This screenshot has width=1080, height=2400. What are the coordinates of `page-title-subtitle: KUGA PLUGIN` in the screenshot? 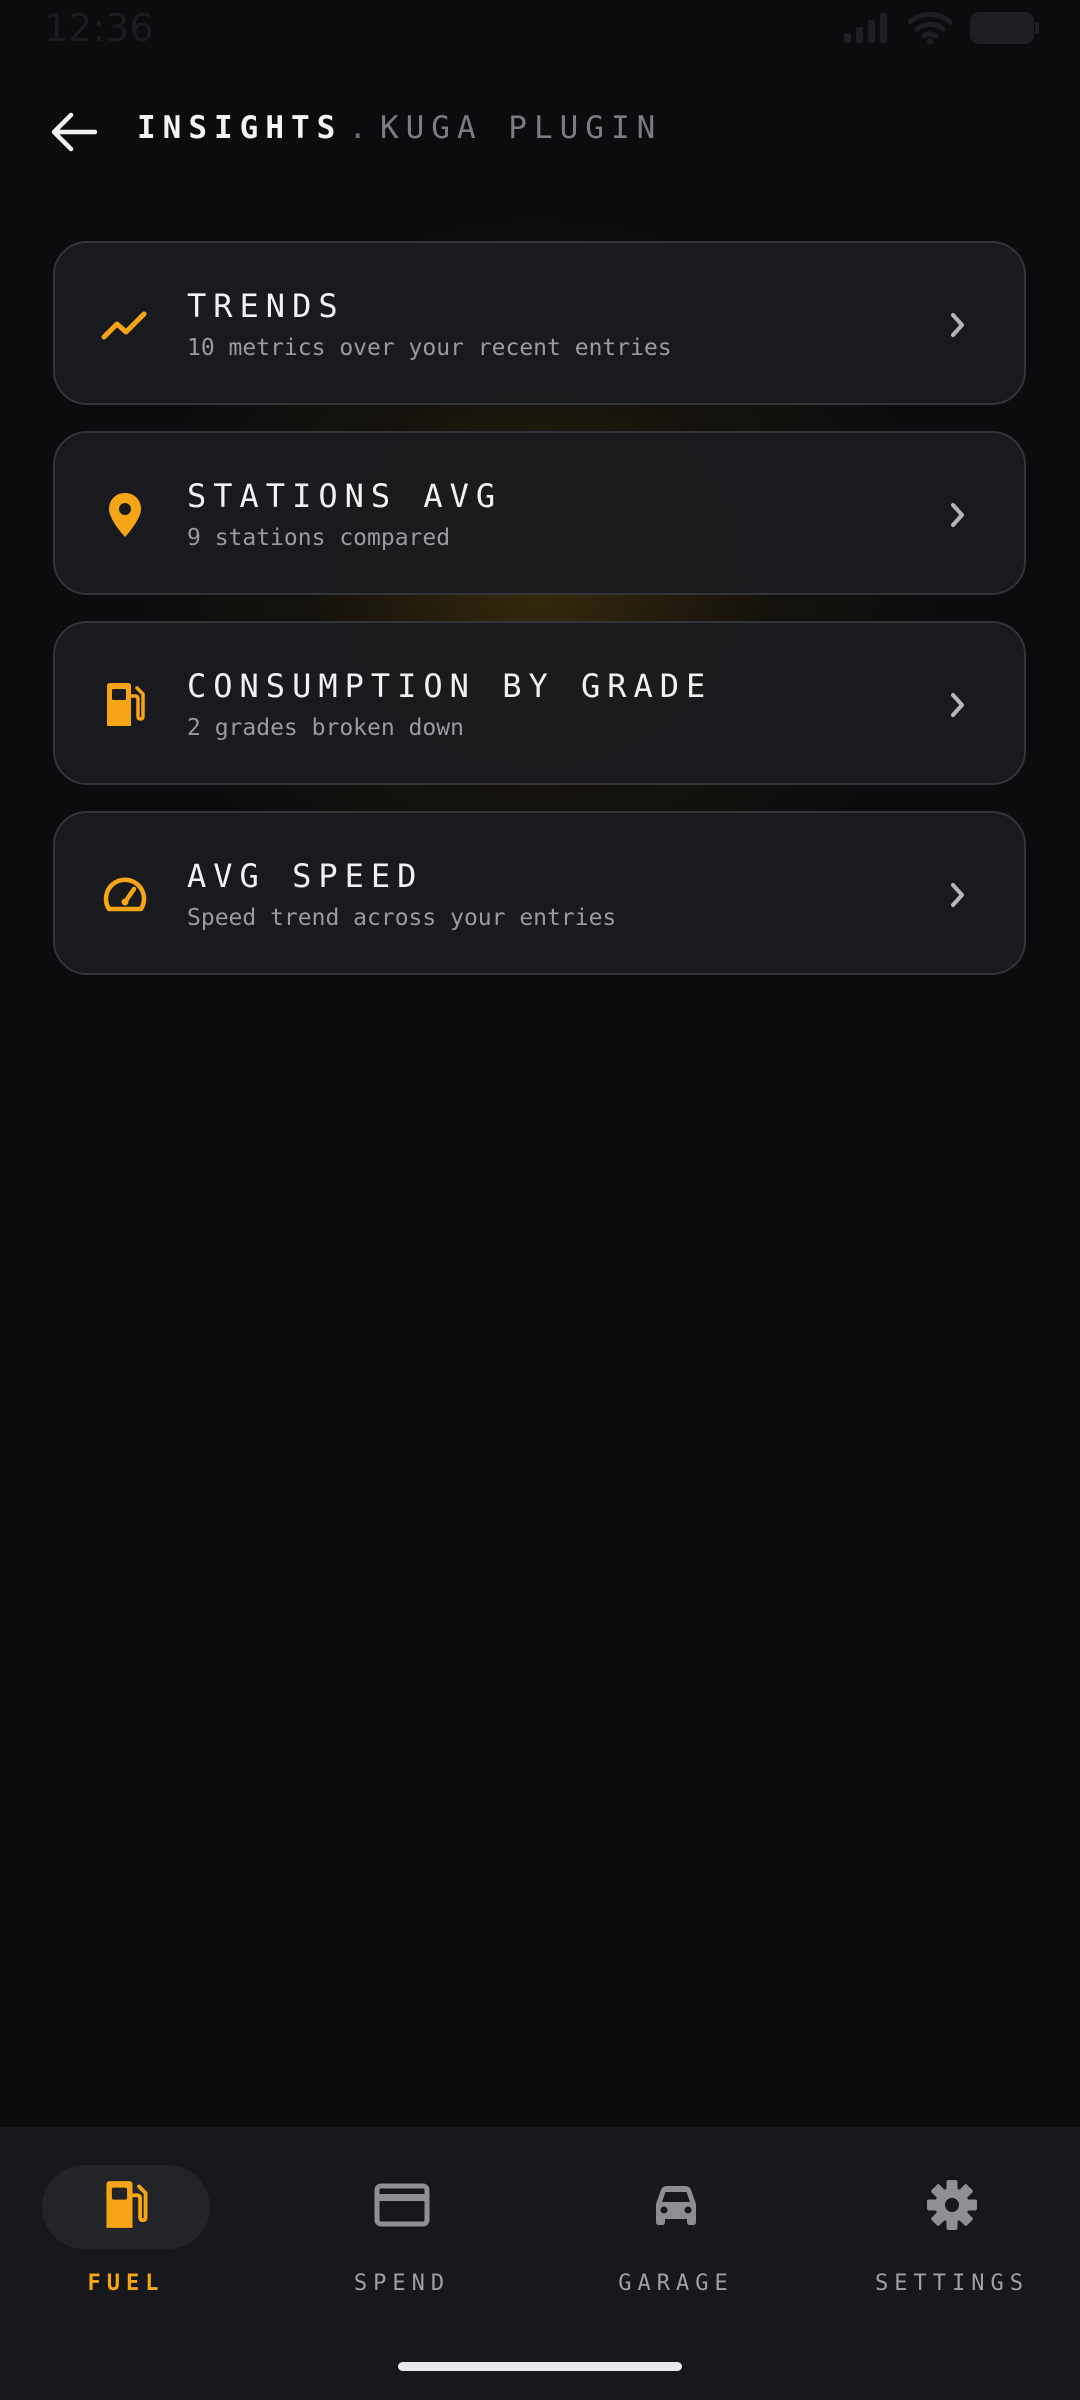 It's located at (521, 128).